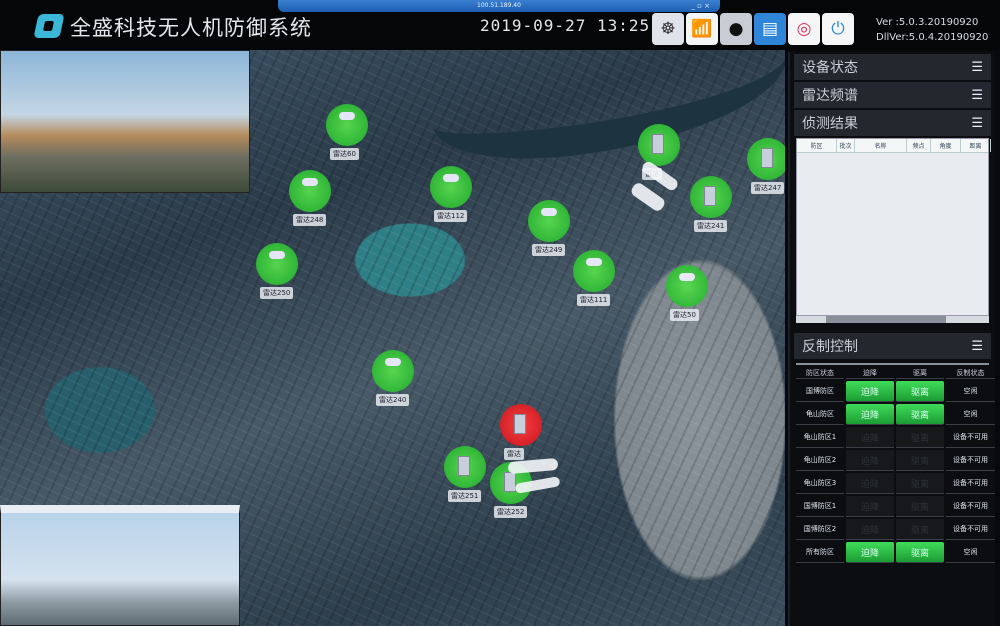 The width and height of the screenshot is (1000, 626). I want to click on marker-label: 雷达249, so click(549, 250).